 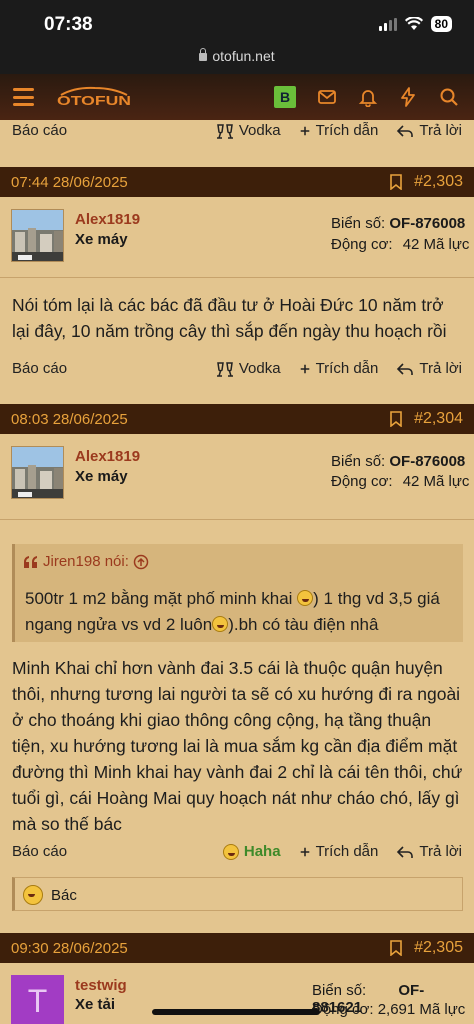 What do you see at coordinates (101, 985) in the screenshot?
I see `username-link: testwig` at bounding box center [101, 985].